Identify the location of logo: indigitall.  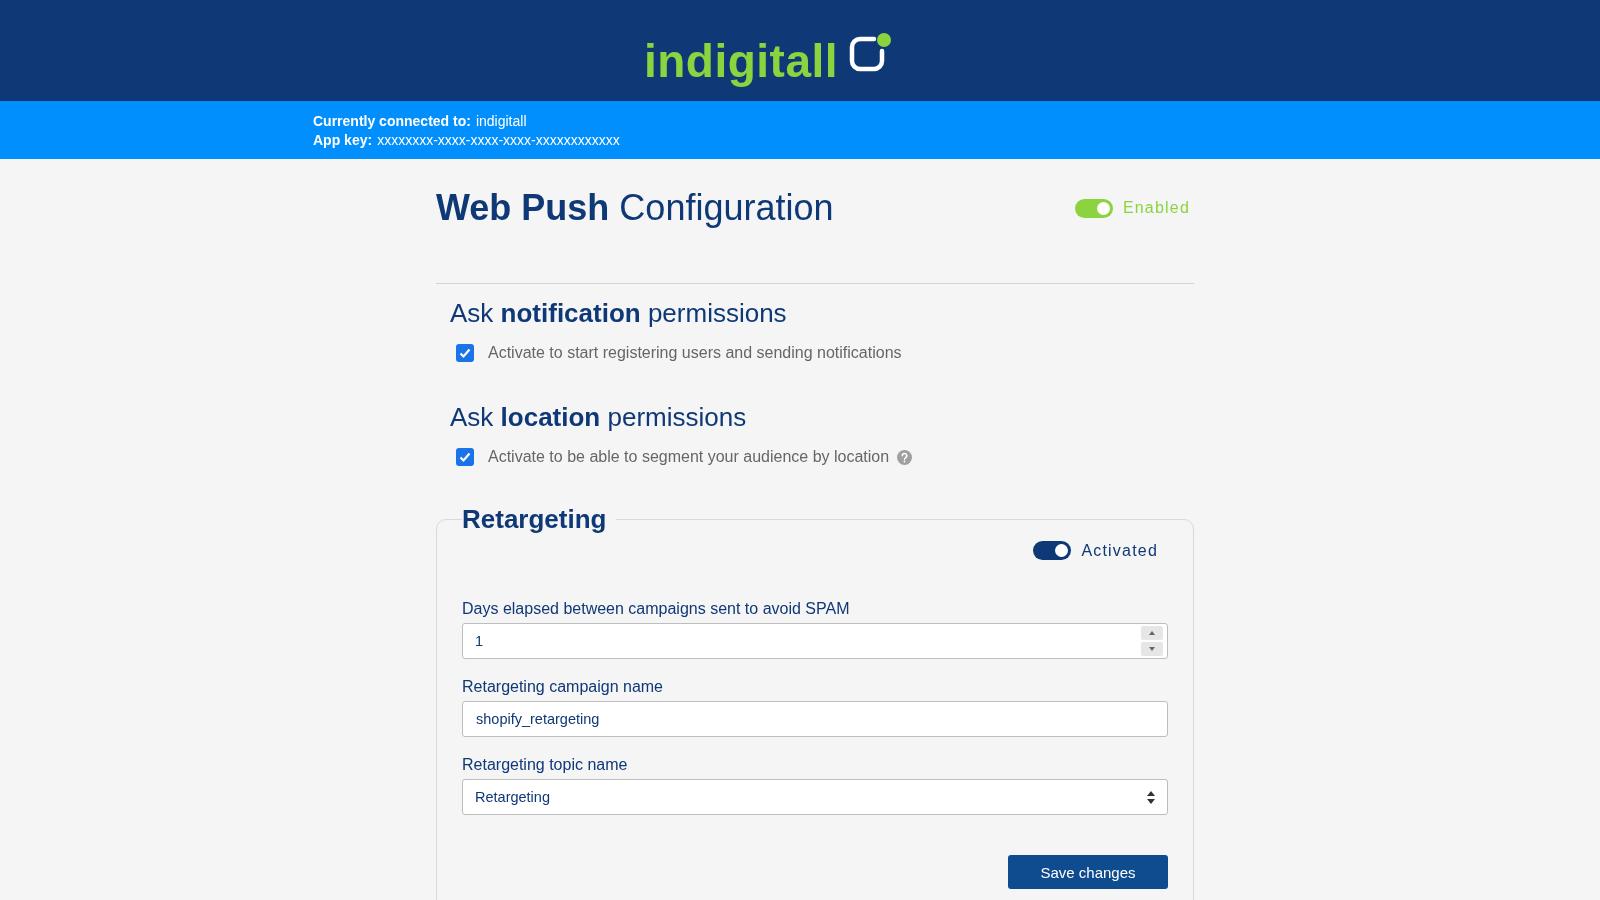
(769, 50).